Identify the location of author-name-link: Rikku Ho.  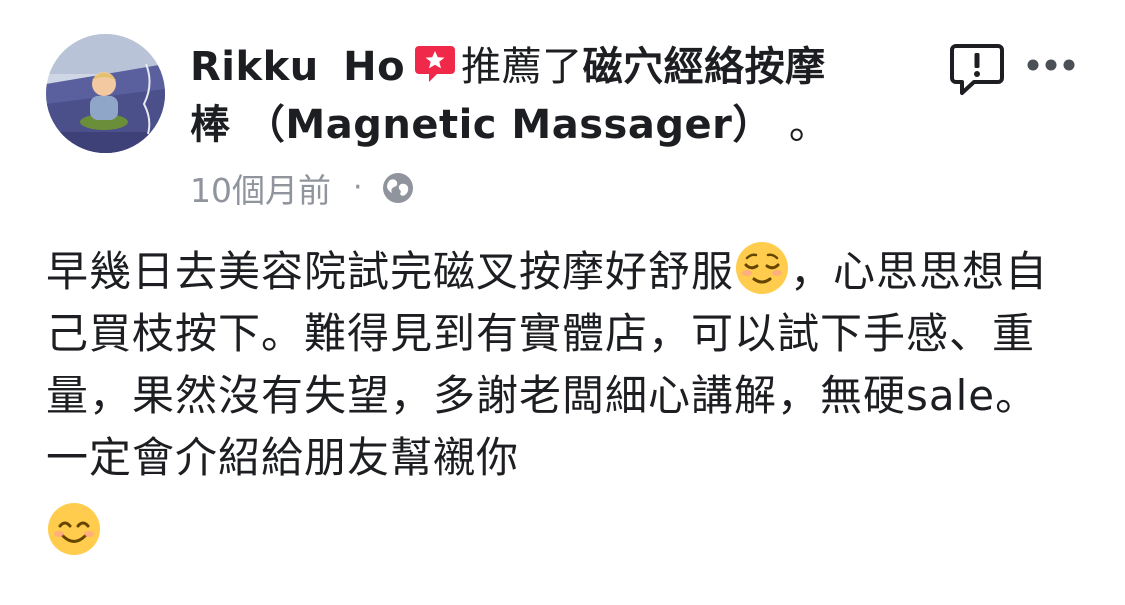
(297, 67).